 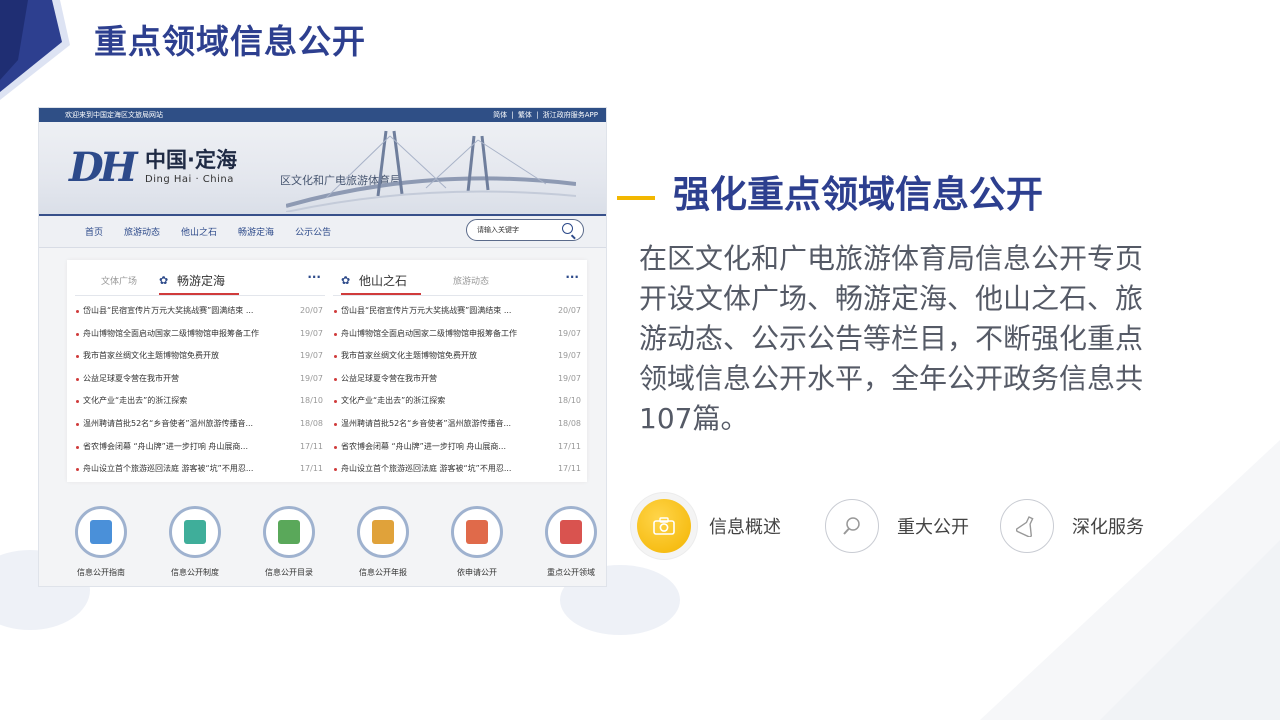 I want to click on tab-label: 畅游定海, so click(x=201, y=281).